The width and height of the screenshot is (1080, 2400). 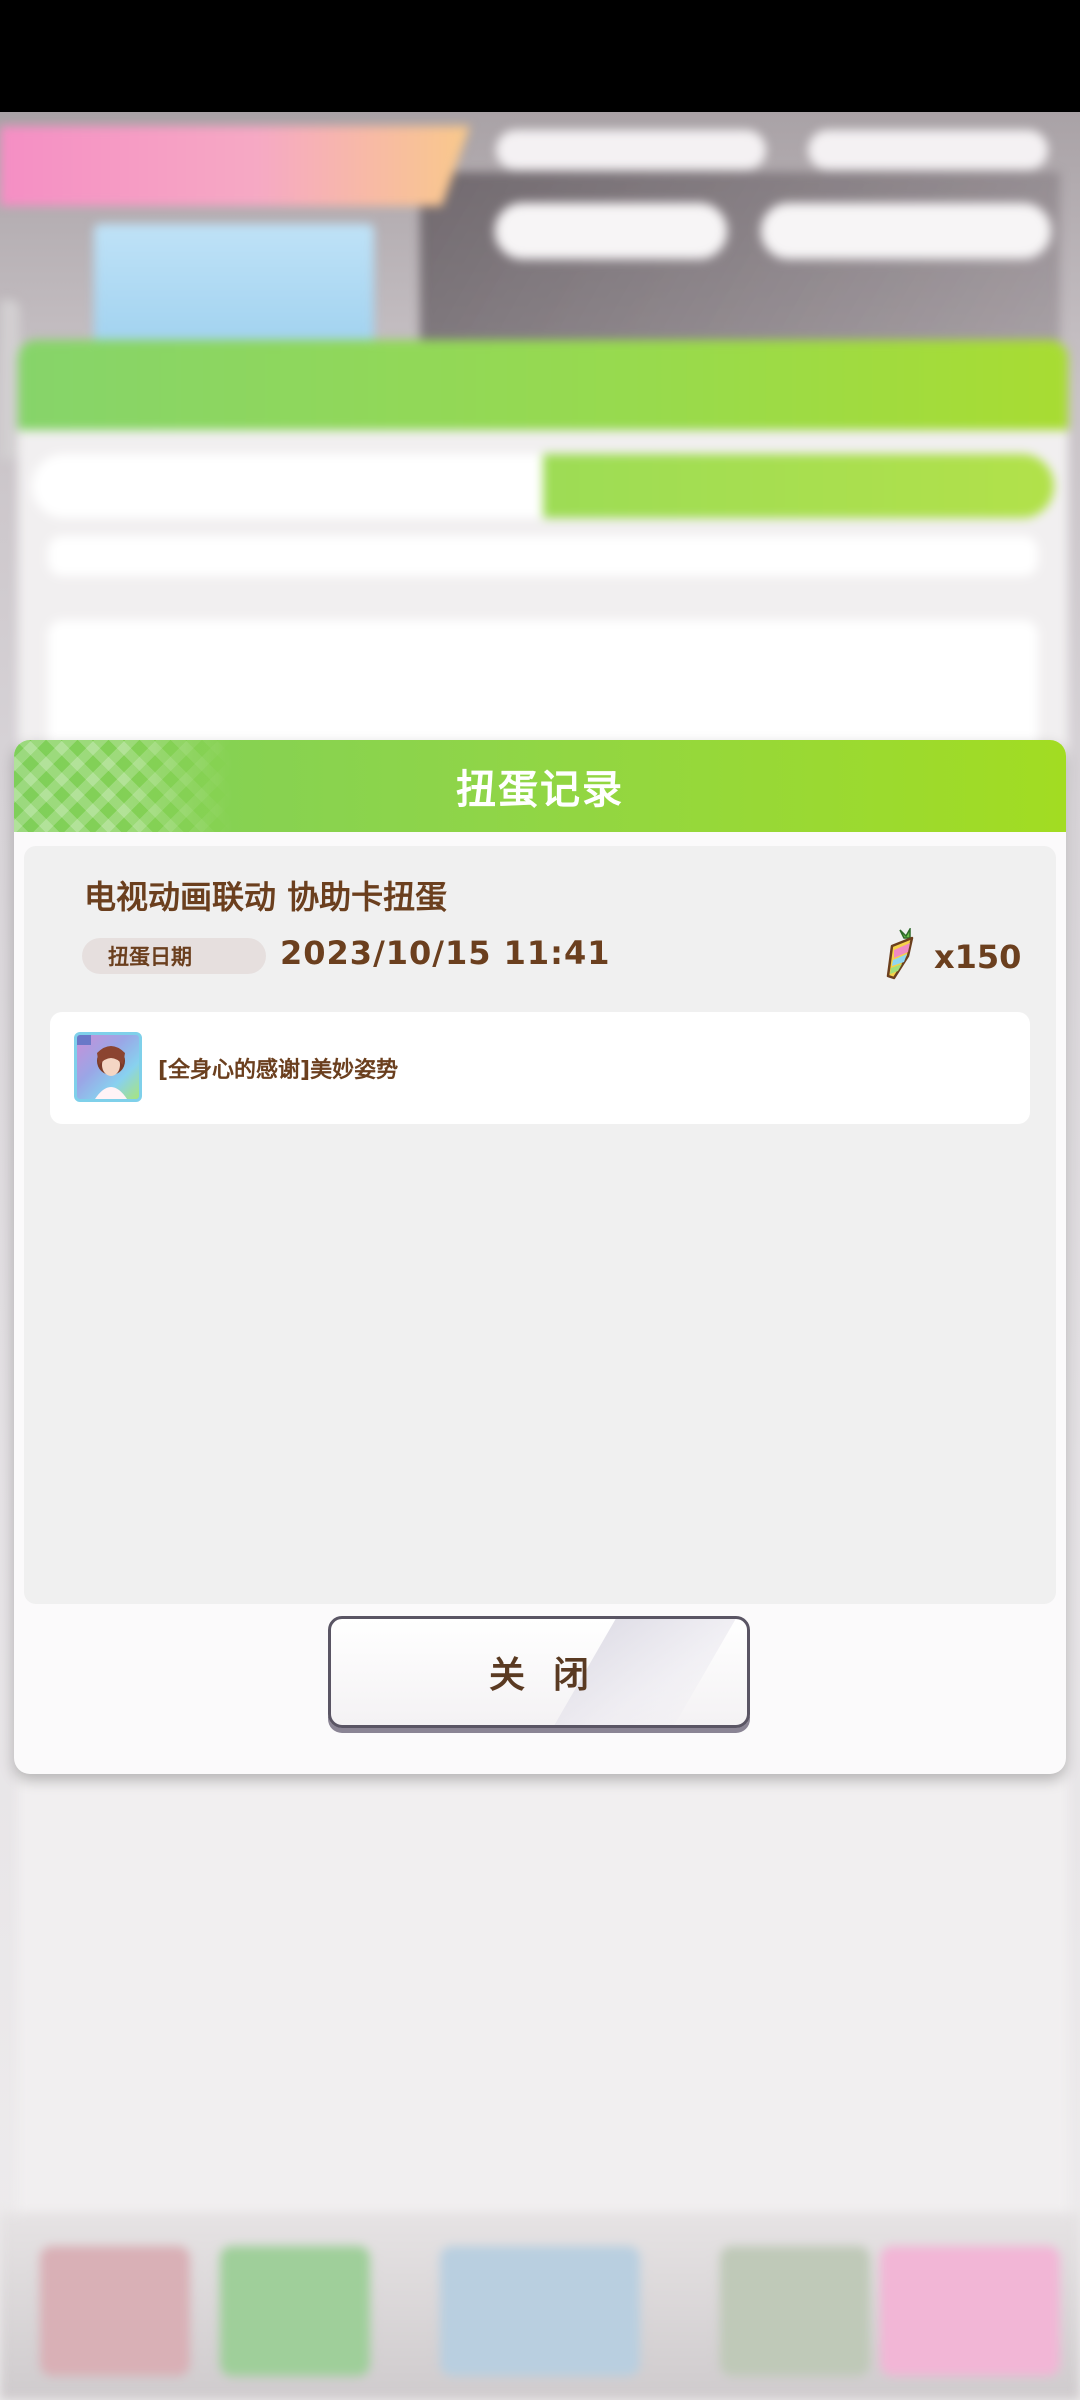 I want to click on result-text: [全身心的感谢]美妙姿势, so click(x=278, y=1070).